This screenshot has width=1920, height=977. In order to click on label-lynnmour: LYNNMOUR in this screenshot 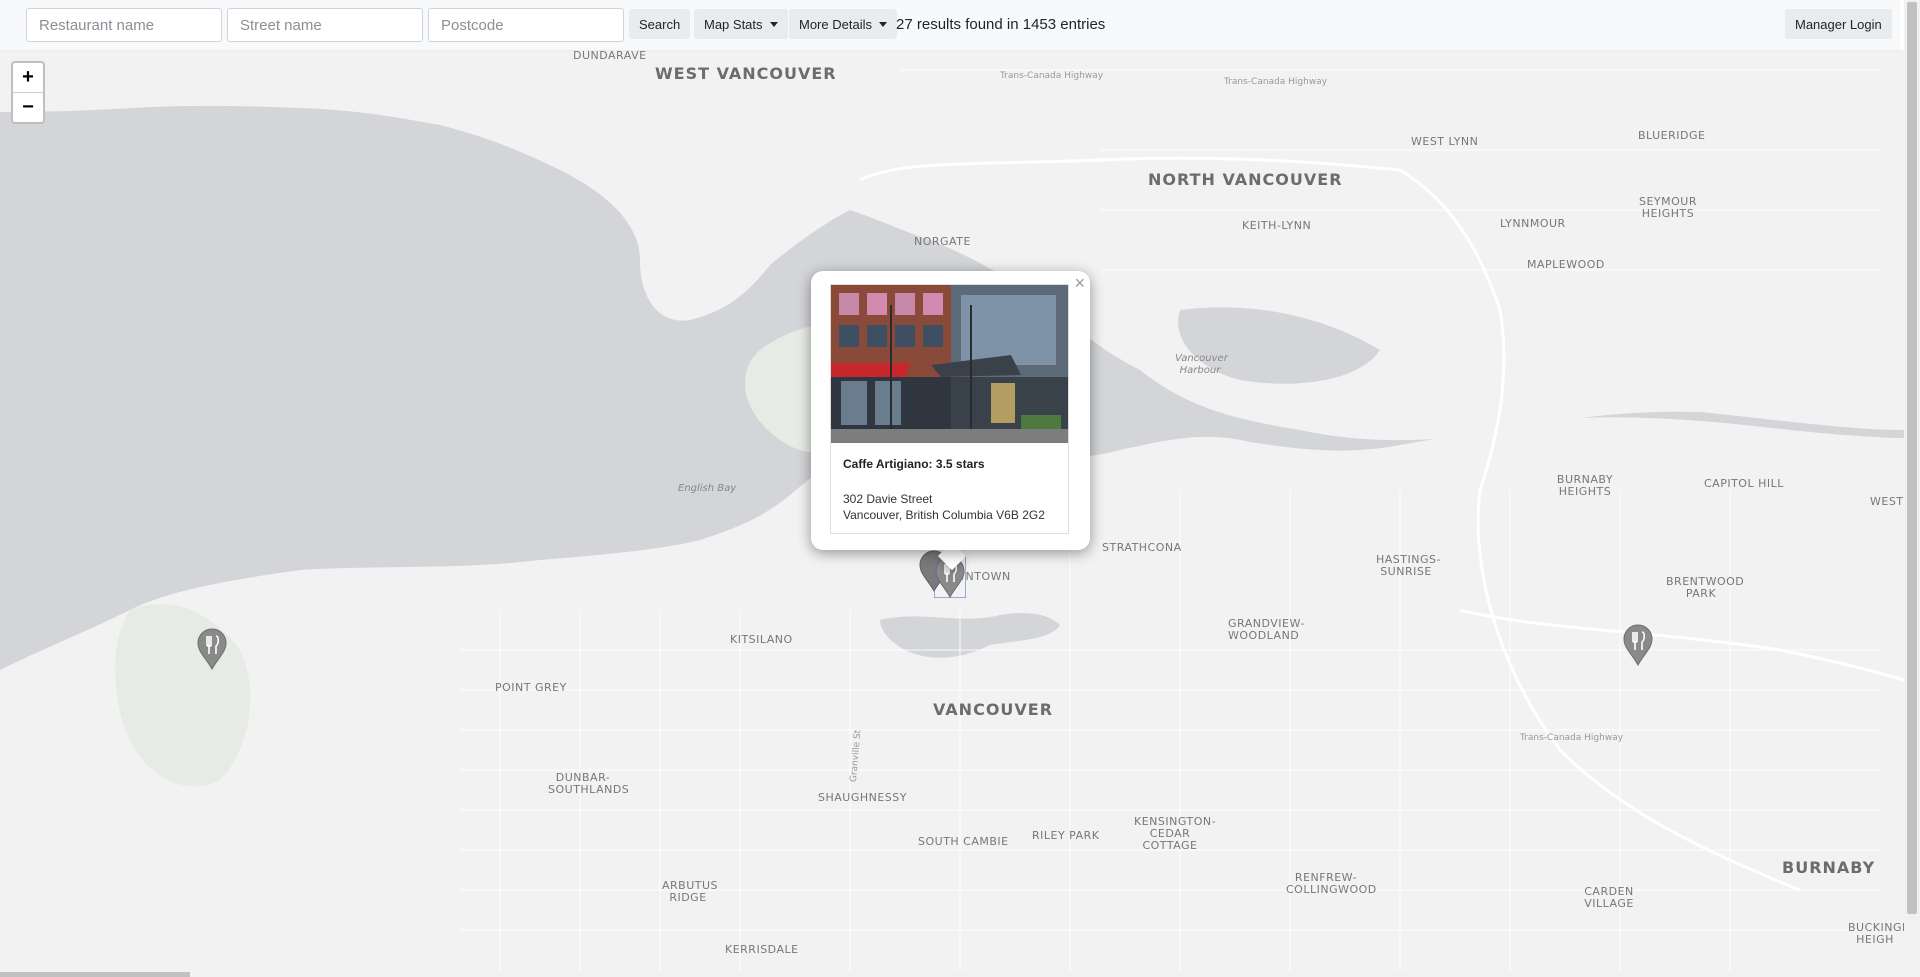, I will do `click(1533, 223)`.